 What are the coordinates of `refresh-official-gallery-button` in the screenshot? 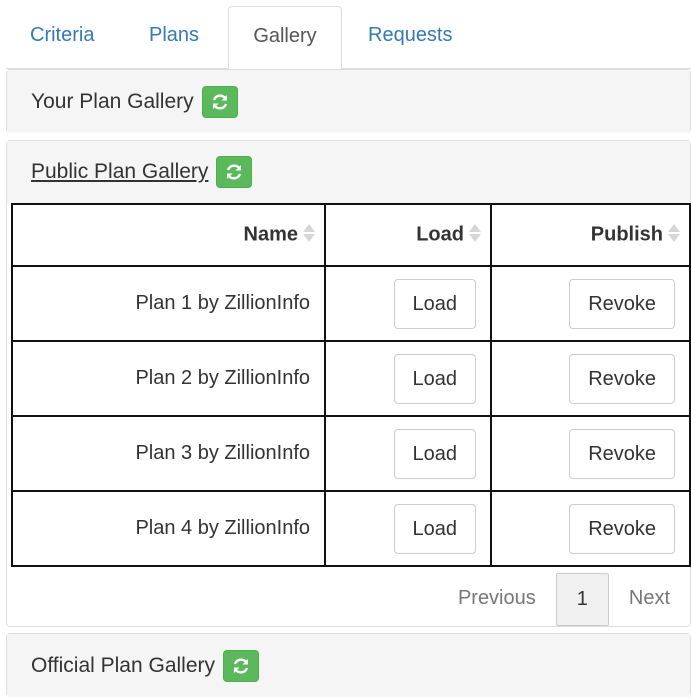 It's located at (241, 665).